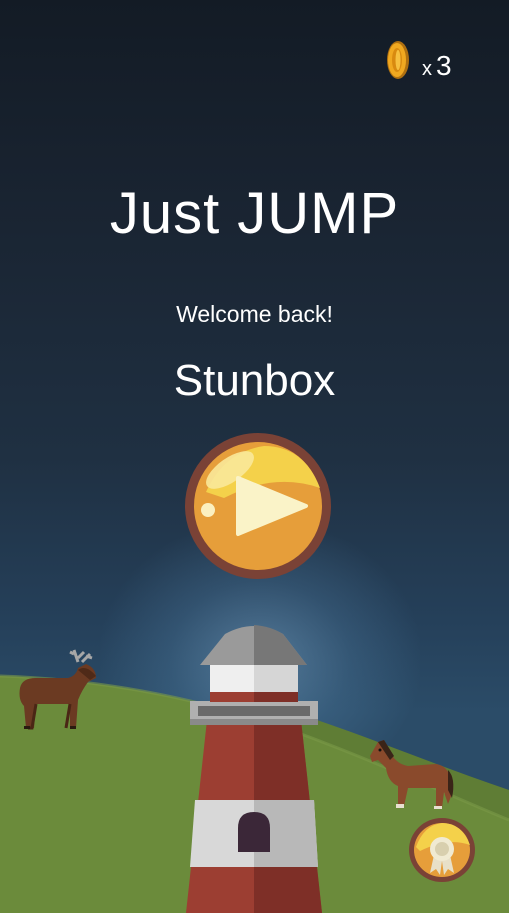 This screenshot has width=509, height=913. I want to click on play-button, so click(258, 506).